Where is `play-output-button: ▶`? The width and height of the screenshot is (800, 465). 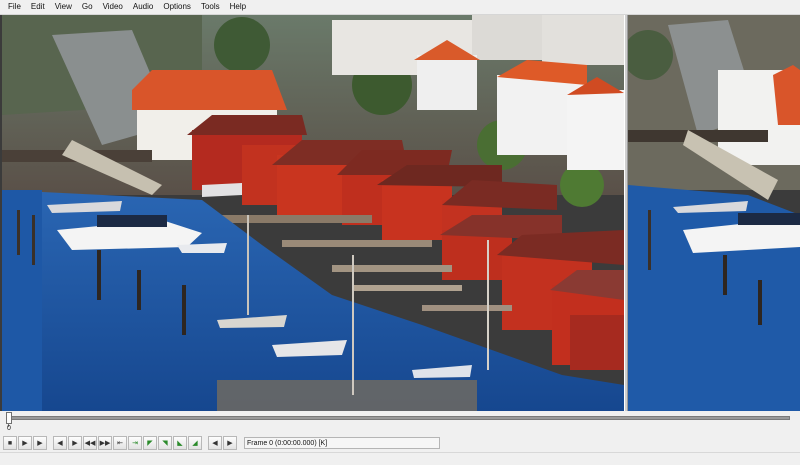 play-output-button: ▶ is located at coordinates (40, 443).